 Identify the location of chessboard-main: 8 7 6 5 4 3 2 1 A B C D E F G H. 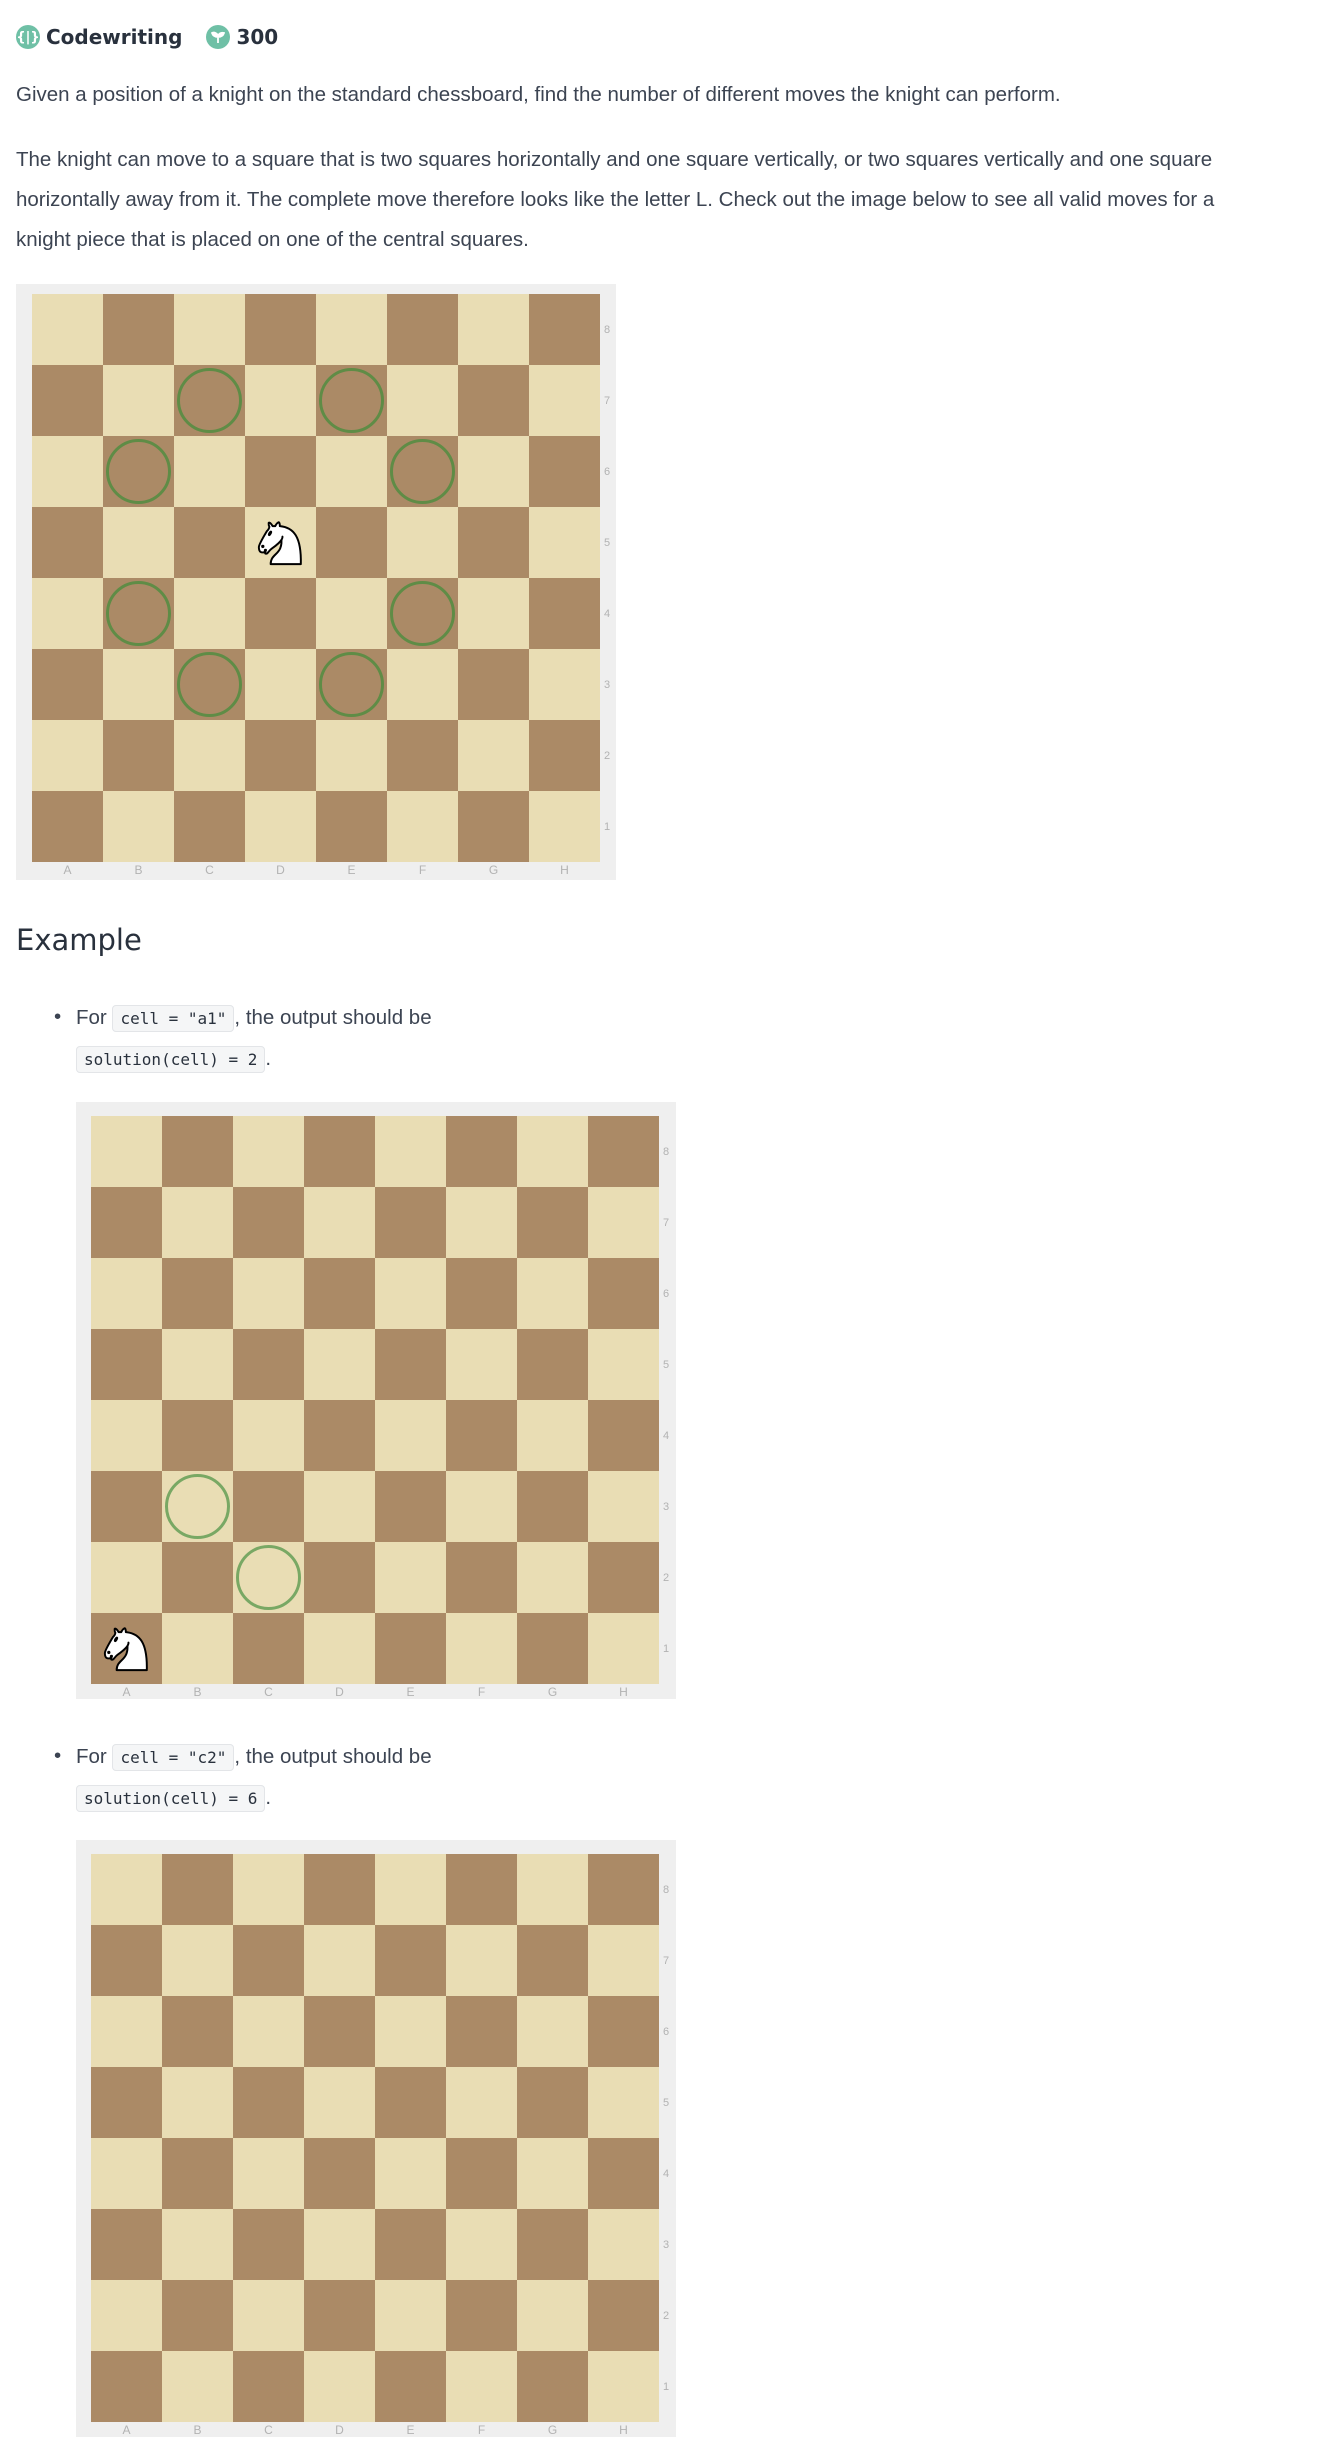
(316, 582).